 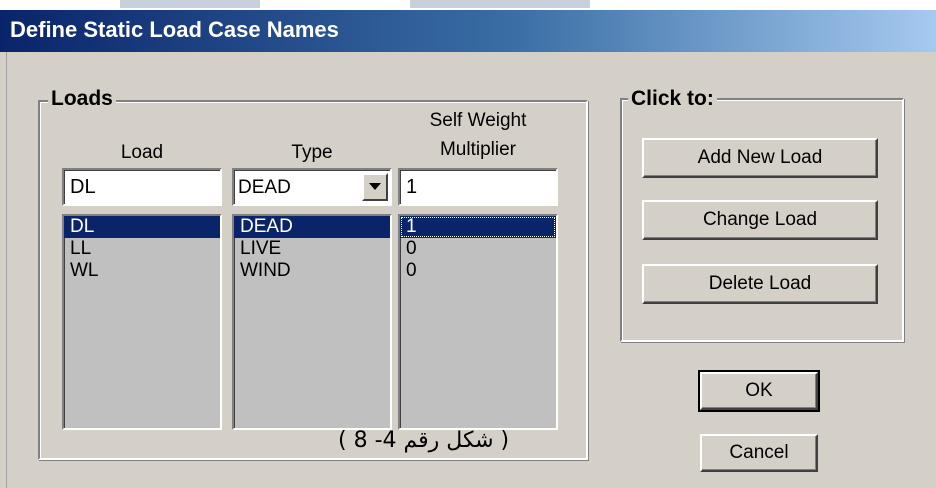 What do you see at coordinates (468, 31) in the screenshot?
I see `title-bar: Define Static Load Case Names` at bounding box center [468, 31].